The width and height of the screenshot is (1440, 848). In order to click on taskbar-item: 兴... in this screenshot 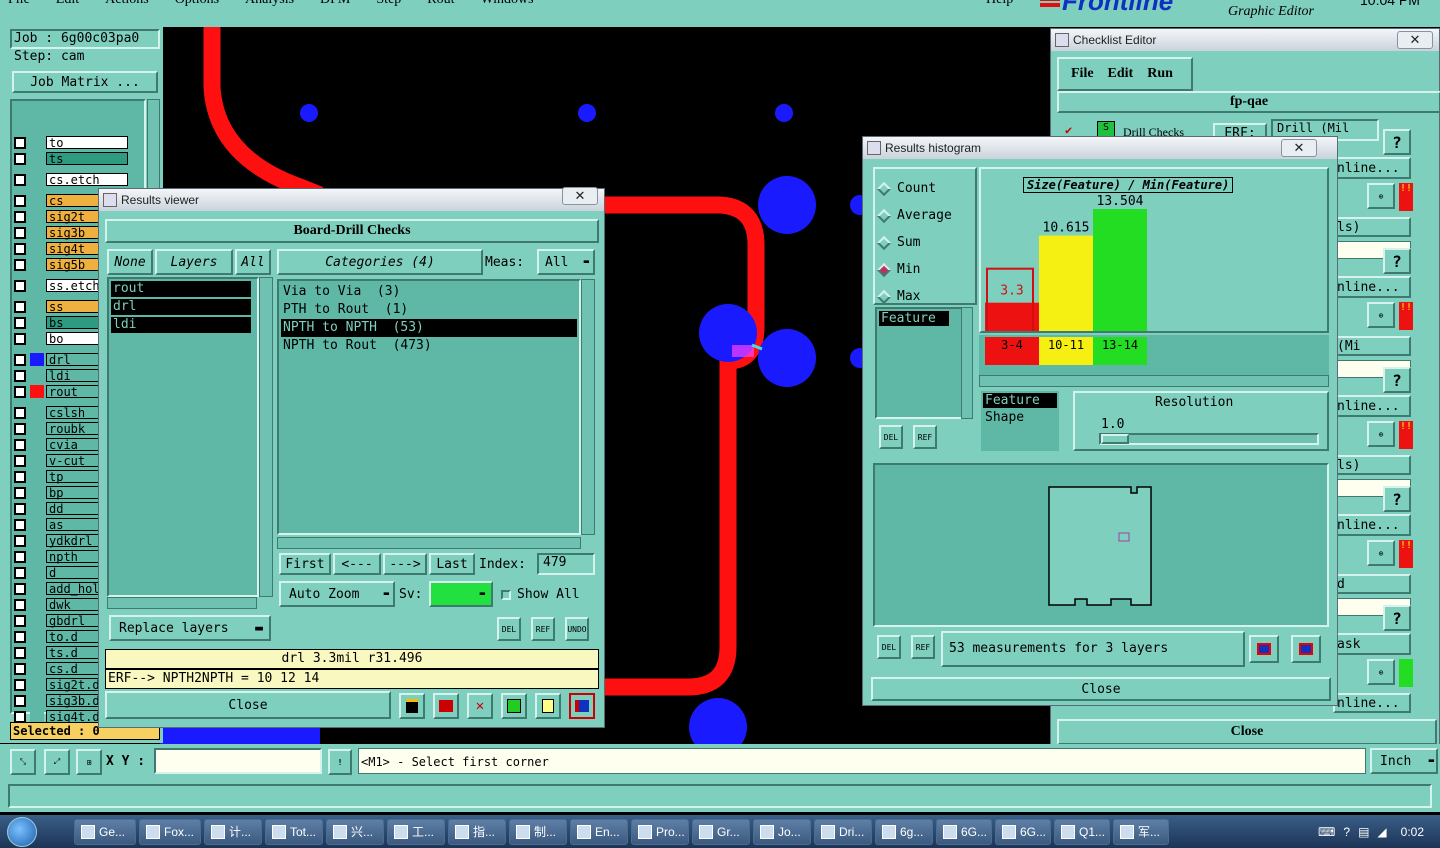, I will do `click(355, 831)`.